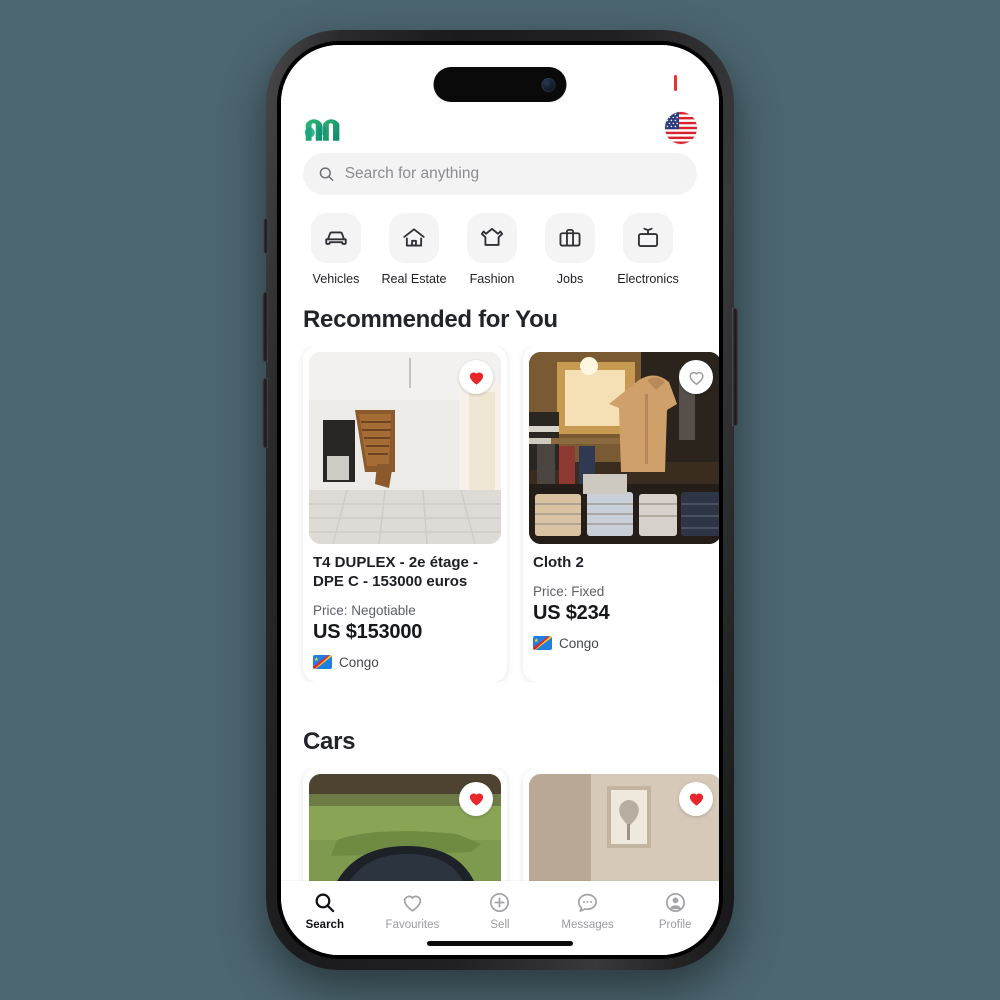 The image size is (1000, 1000). I want to click on category-real-estate: Real Estate, so click(414, 249).